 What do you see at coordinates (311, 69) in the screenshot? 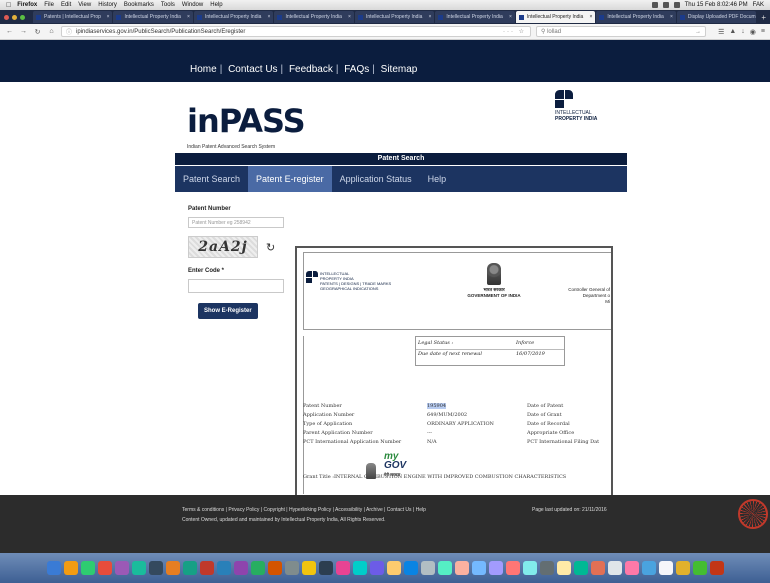
I see `nav-feedback-link: Feedback` at bounding box center [311, 69].